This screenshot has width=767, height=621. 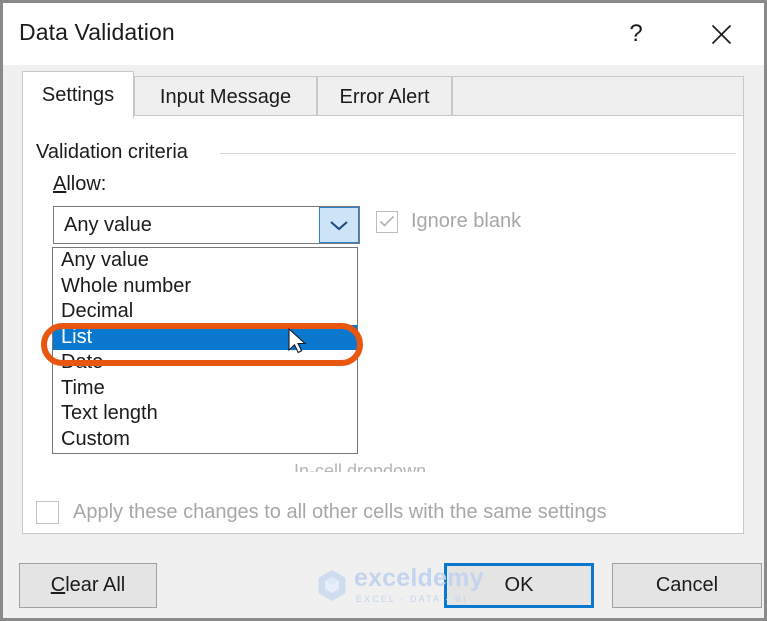 What do you see at coordinates (58, 585) in the screenshot?
I see `clear-all-accesskey: C` at bounding box center [58, 585].